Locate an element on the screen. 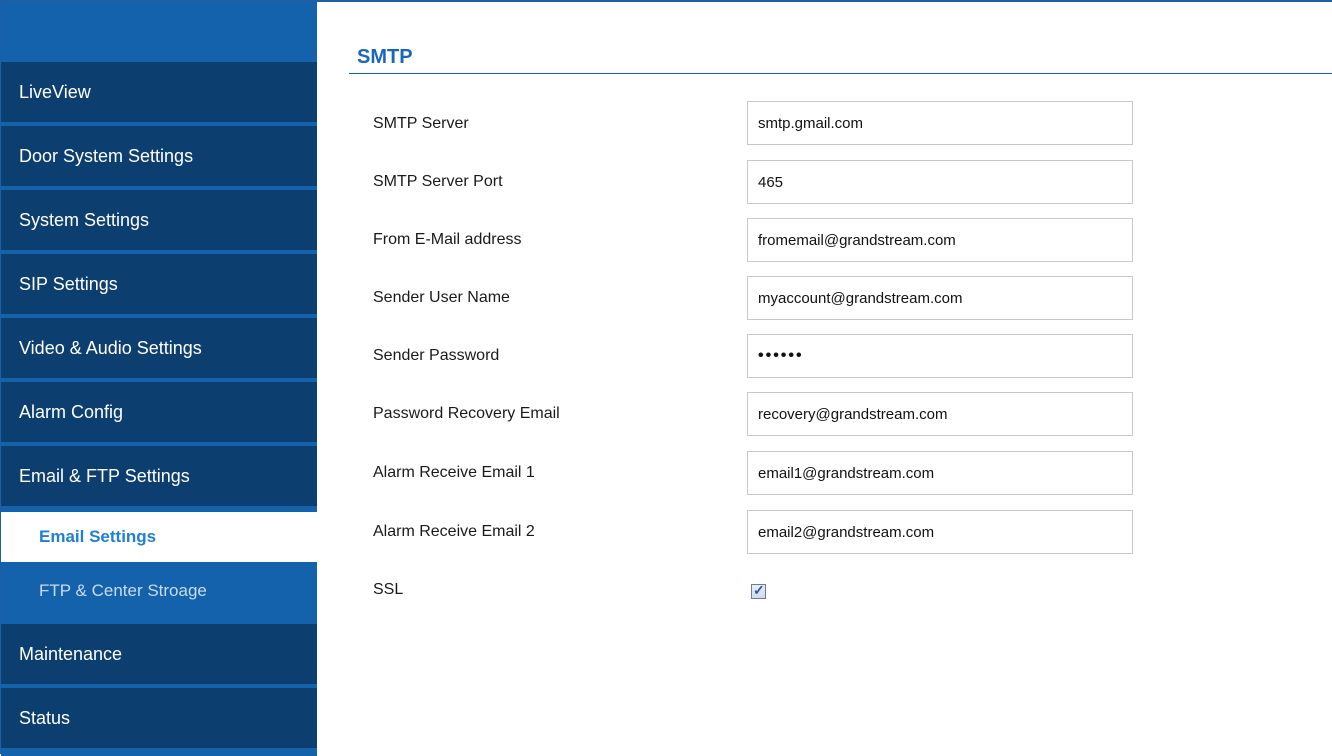 The image size is (1332, 756). alarm-receive-email-2-input is located at coordinates (940, 532).